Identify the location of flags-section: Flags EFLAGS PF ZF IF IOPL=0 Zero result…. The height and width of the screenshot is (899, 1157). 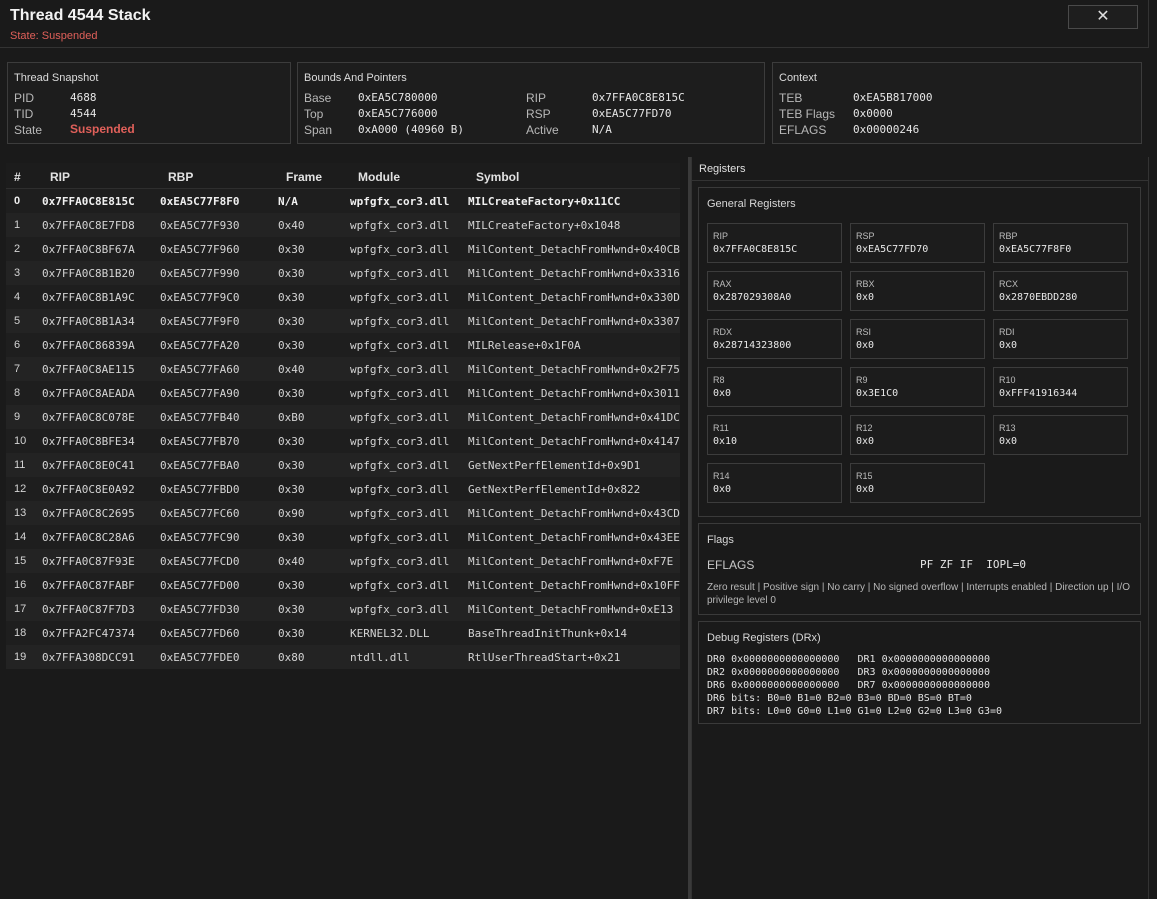
(919, 569).